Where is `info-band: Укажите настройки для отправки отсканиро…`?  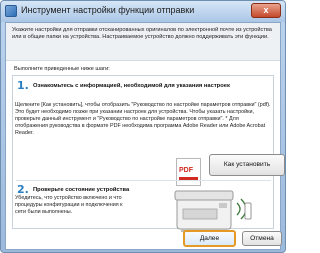
info-band: Укажите настройки для отправки отсканиро… is located at coordinates (143, 42).